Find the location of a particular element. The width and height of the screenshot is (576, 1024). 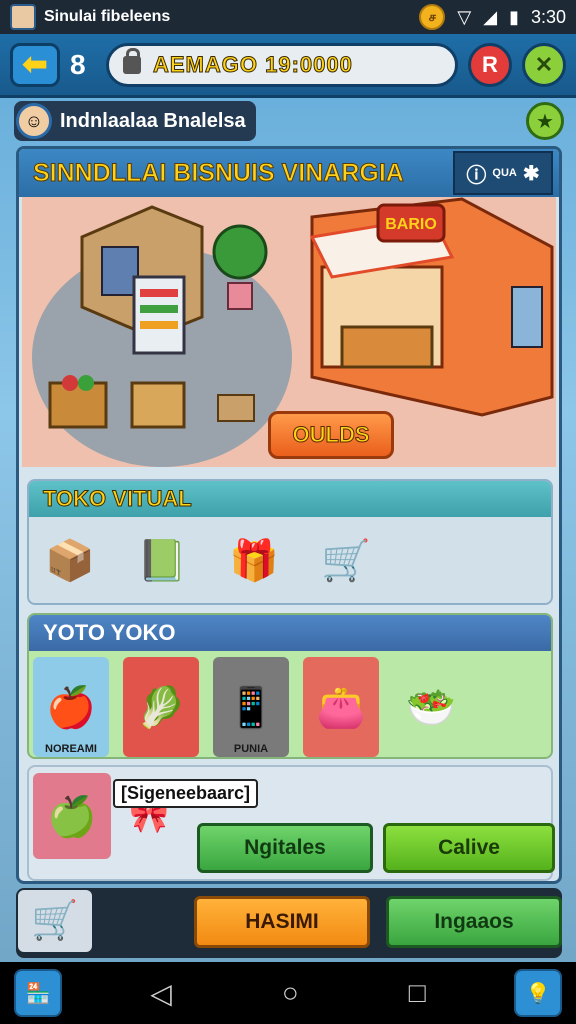

signal-icon: ◢ is located at coordinates (490, 16).